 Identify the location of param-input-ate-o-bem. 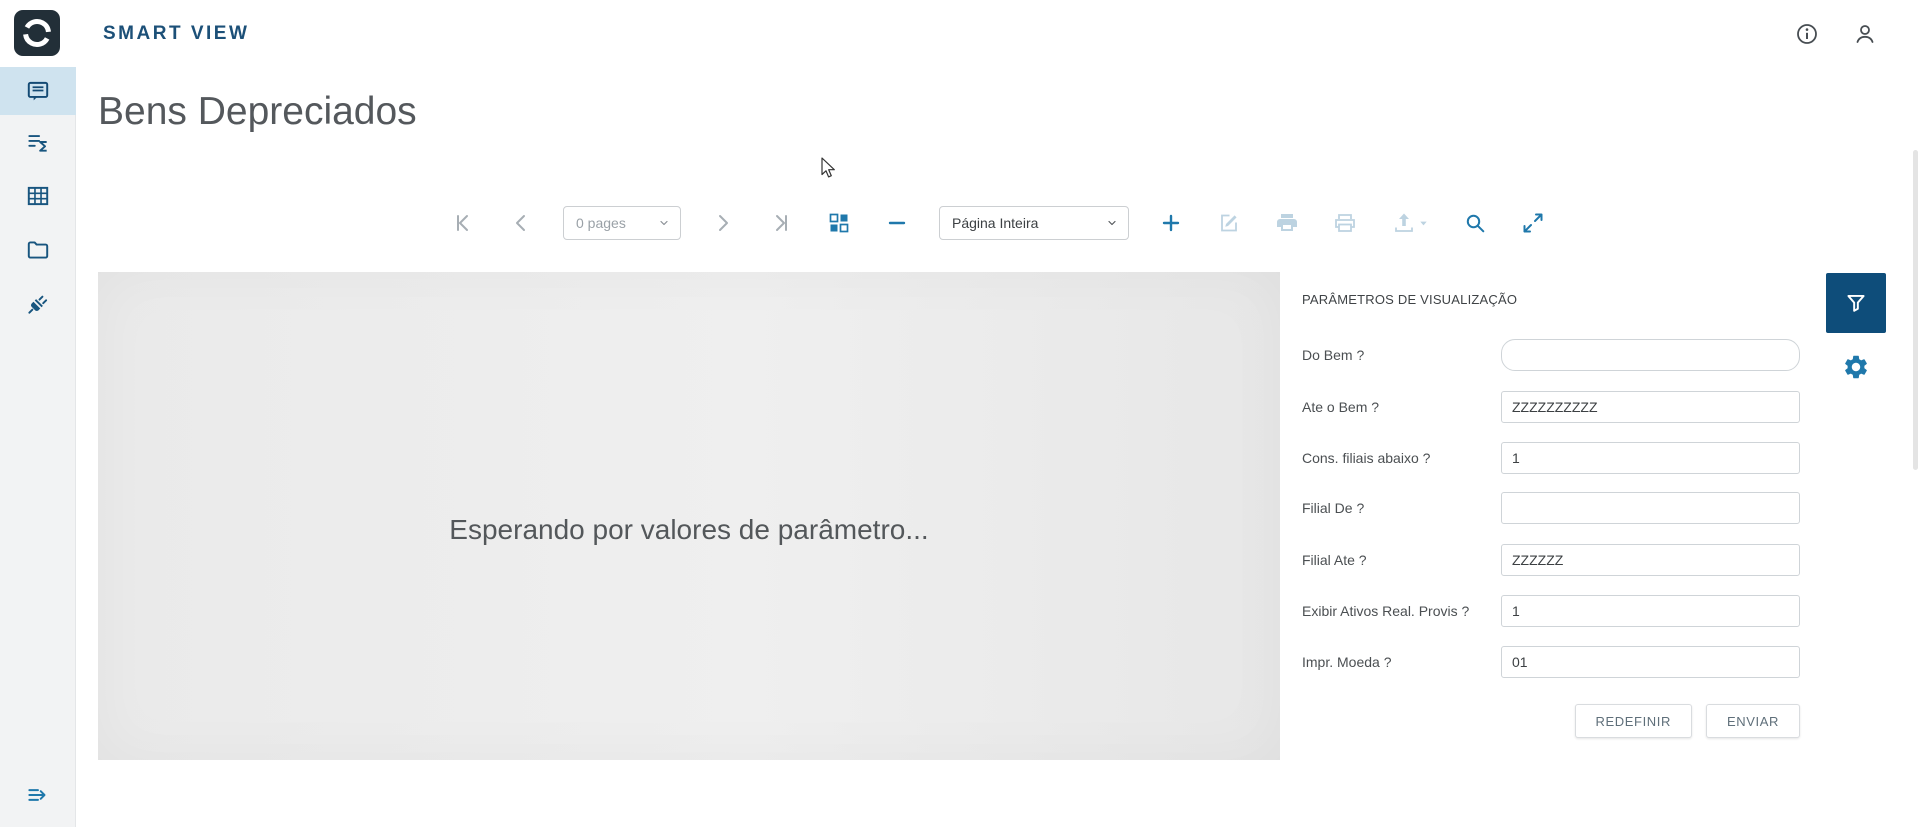
(1650, 407).